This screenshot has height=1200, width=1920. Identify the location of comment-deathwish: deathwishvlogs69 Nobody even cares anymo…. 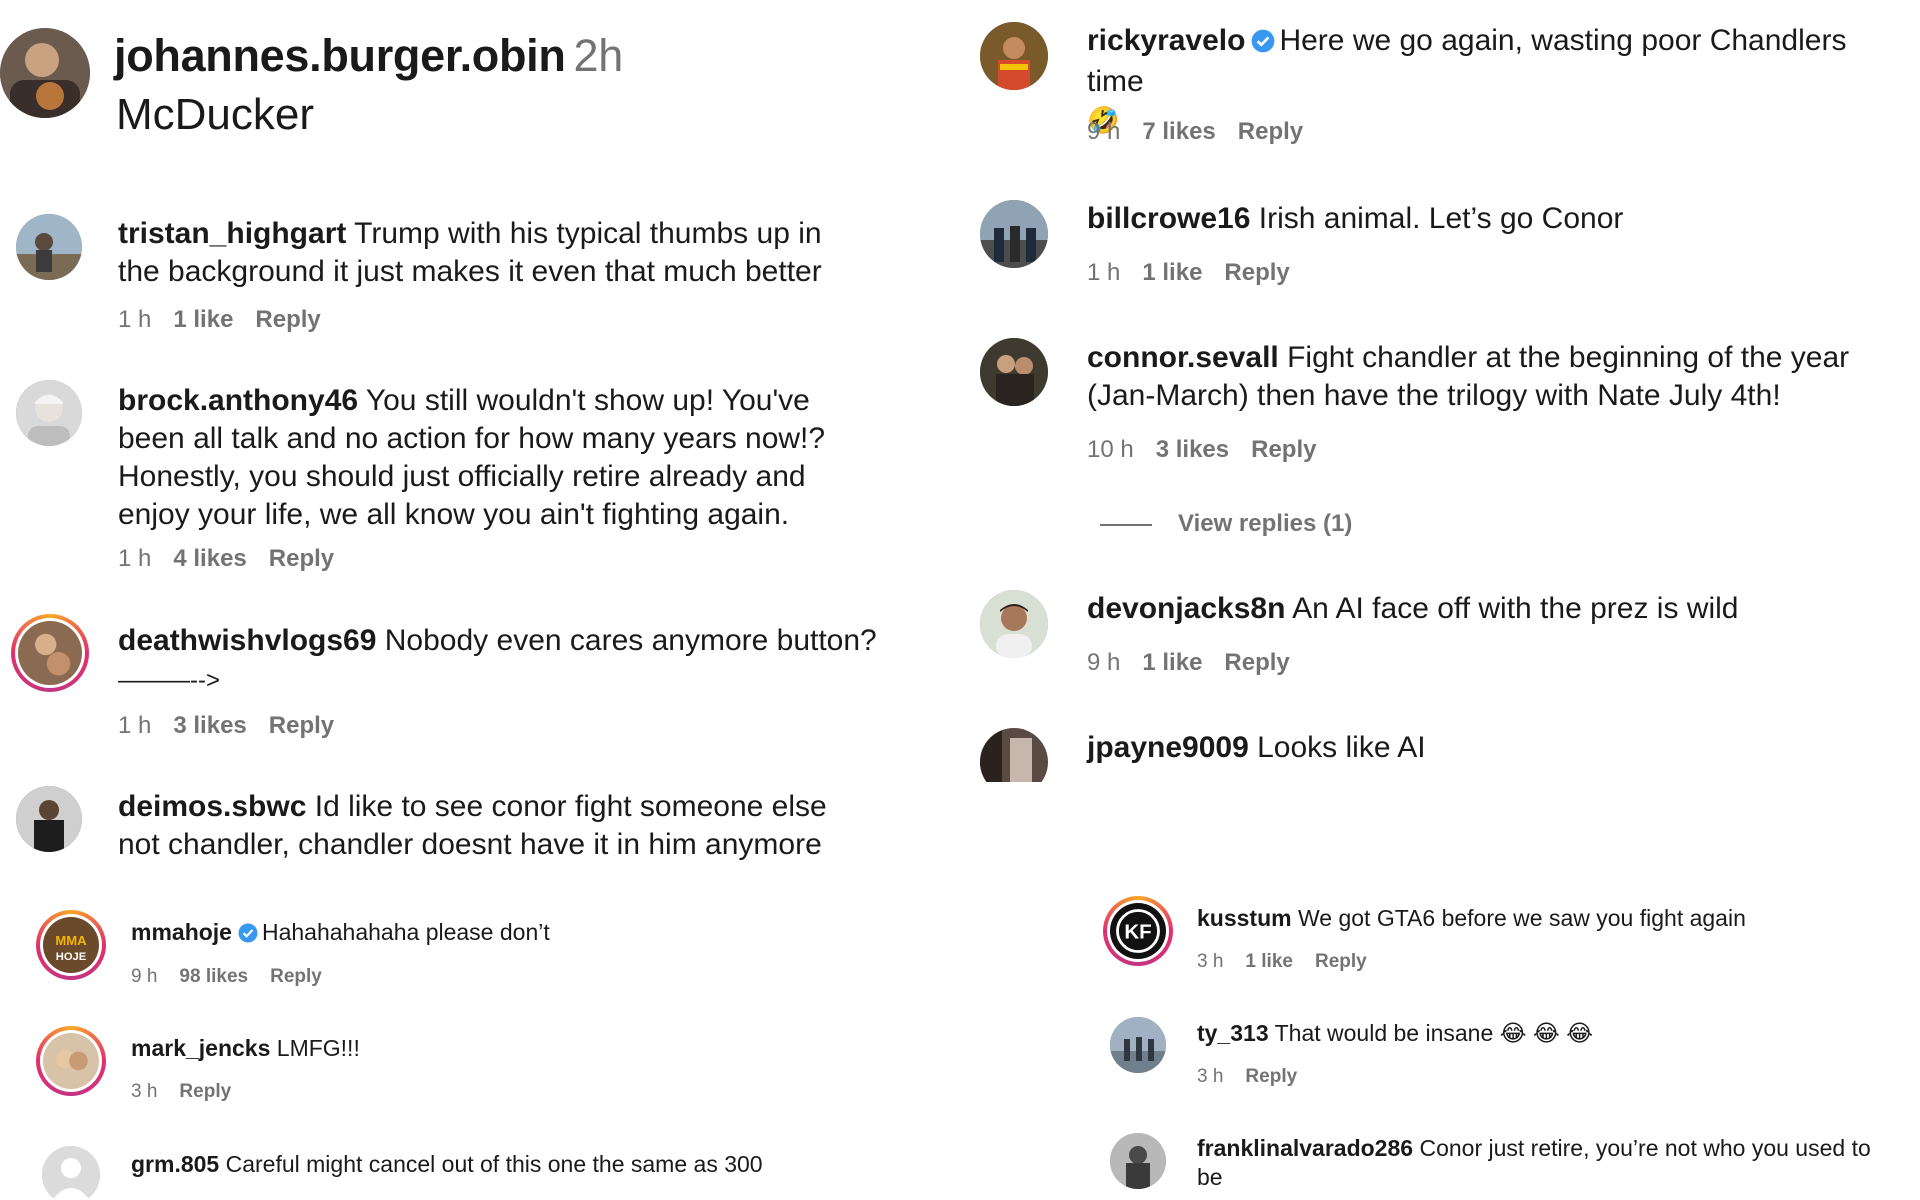
(498, 660).